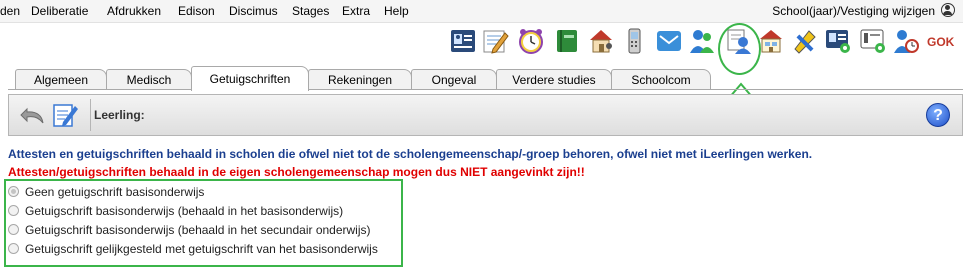  Describe the element at coordinates (702, 41) in the screenshot. I see `users-icon` at that location.